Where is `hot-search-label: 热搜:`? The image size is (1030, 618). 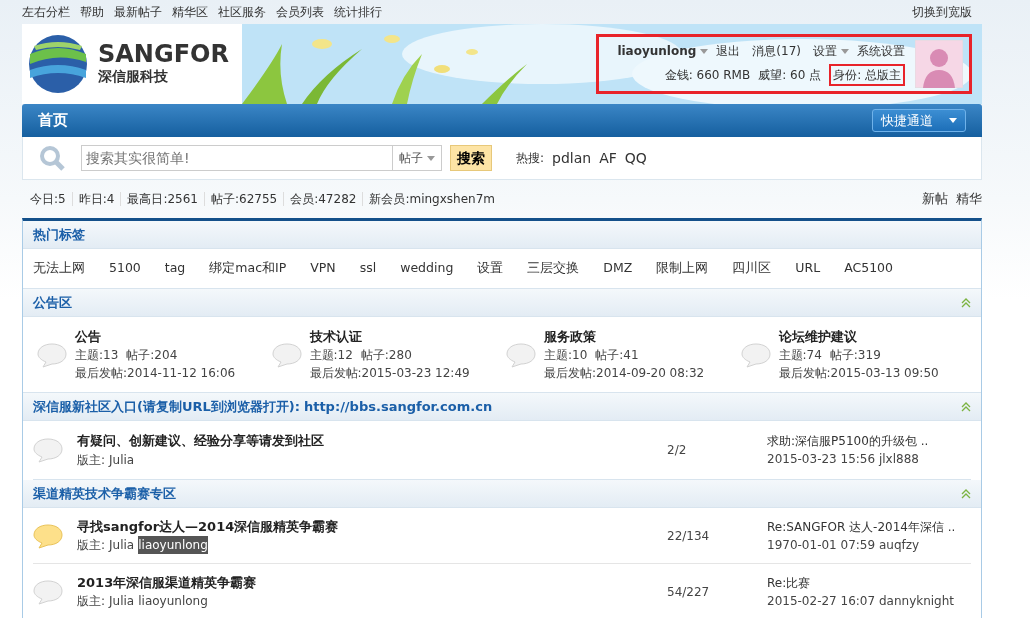 hot-search-label: 热搜: is located at coordinates (530, 158).